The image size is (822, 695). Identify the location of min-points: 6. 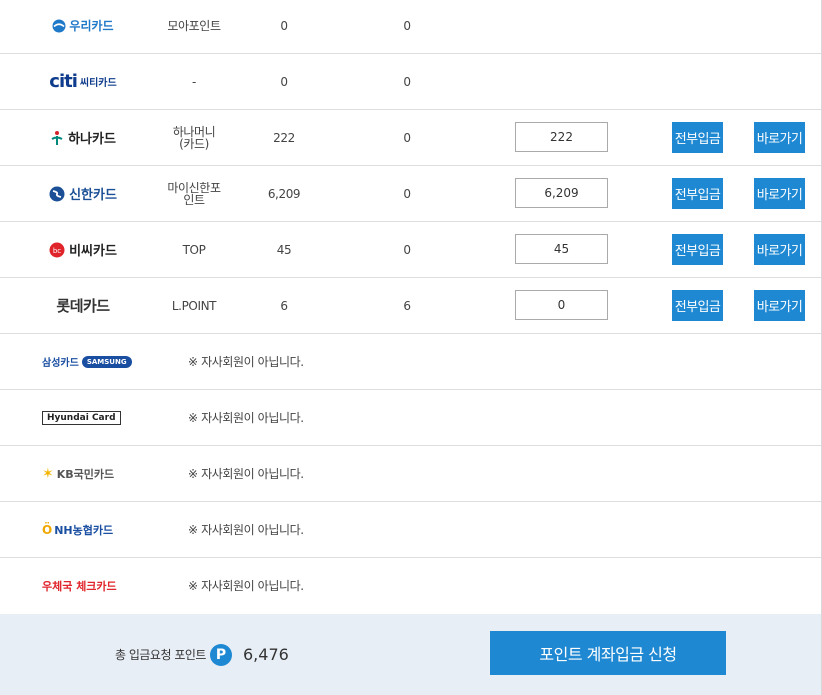
(407, 305).